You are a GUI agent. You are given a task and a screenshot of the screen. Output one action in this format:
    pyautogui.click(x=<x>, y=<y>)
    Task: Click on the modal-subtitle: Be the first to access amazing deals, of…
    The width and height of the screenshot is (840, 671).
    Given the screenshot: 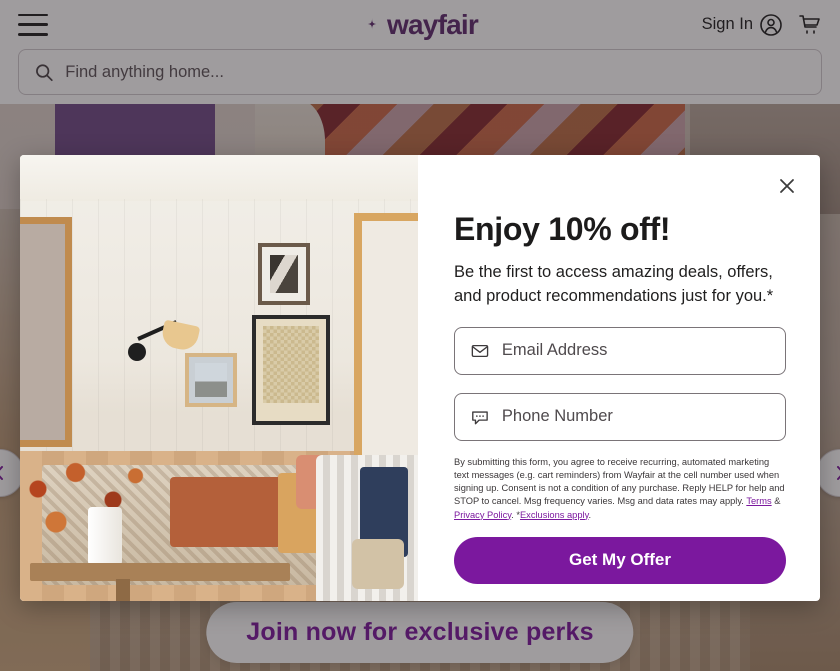 What is the action you would take?
    pyautogui.click(x=614, y=284)
    